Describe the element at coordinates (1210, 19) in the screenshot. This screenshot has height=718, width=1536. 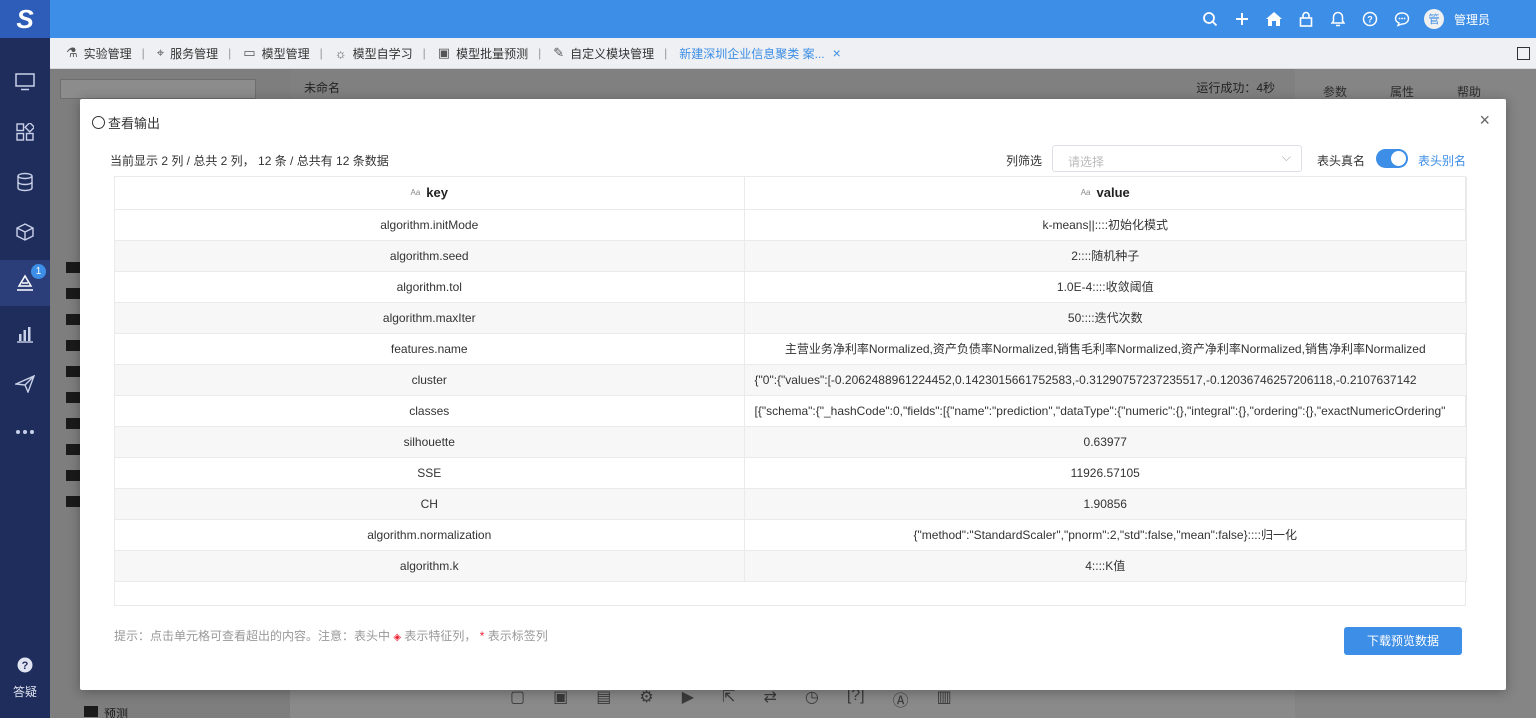
I see `search-icon` at that location.